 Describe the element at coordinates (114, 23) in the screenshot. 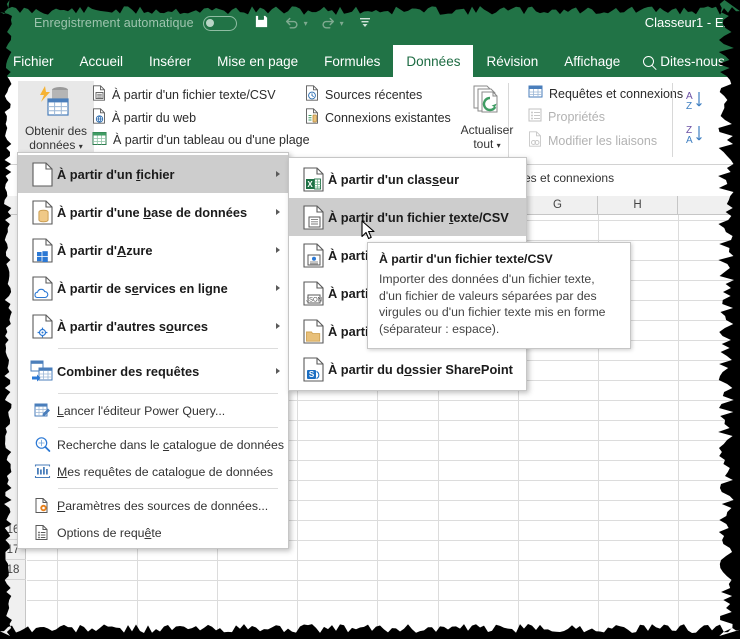

I see `autosave-label: Enregistrement automatique` at that location.